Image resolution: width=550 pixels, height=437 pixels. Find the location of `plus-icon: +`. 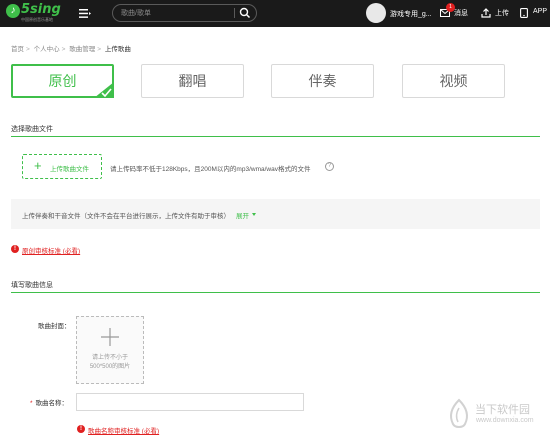

plus-icon: + is located at coordinates (38, 165).